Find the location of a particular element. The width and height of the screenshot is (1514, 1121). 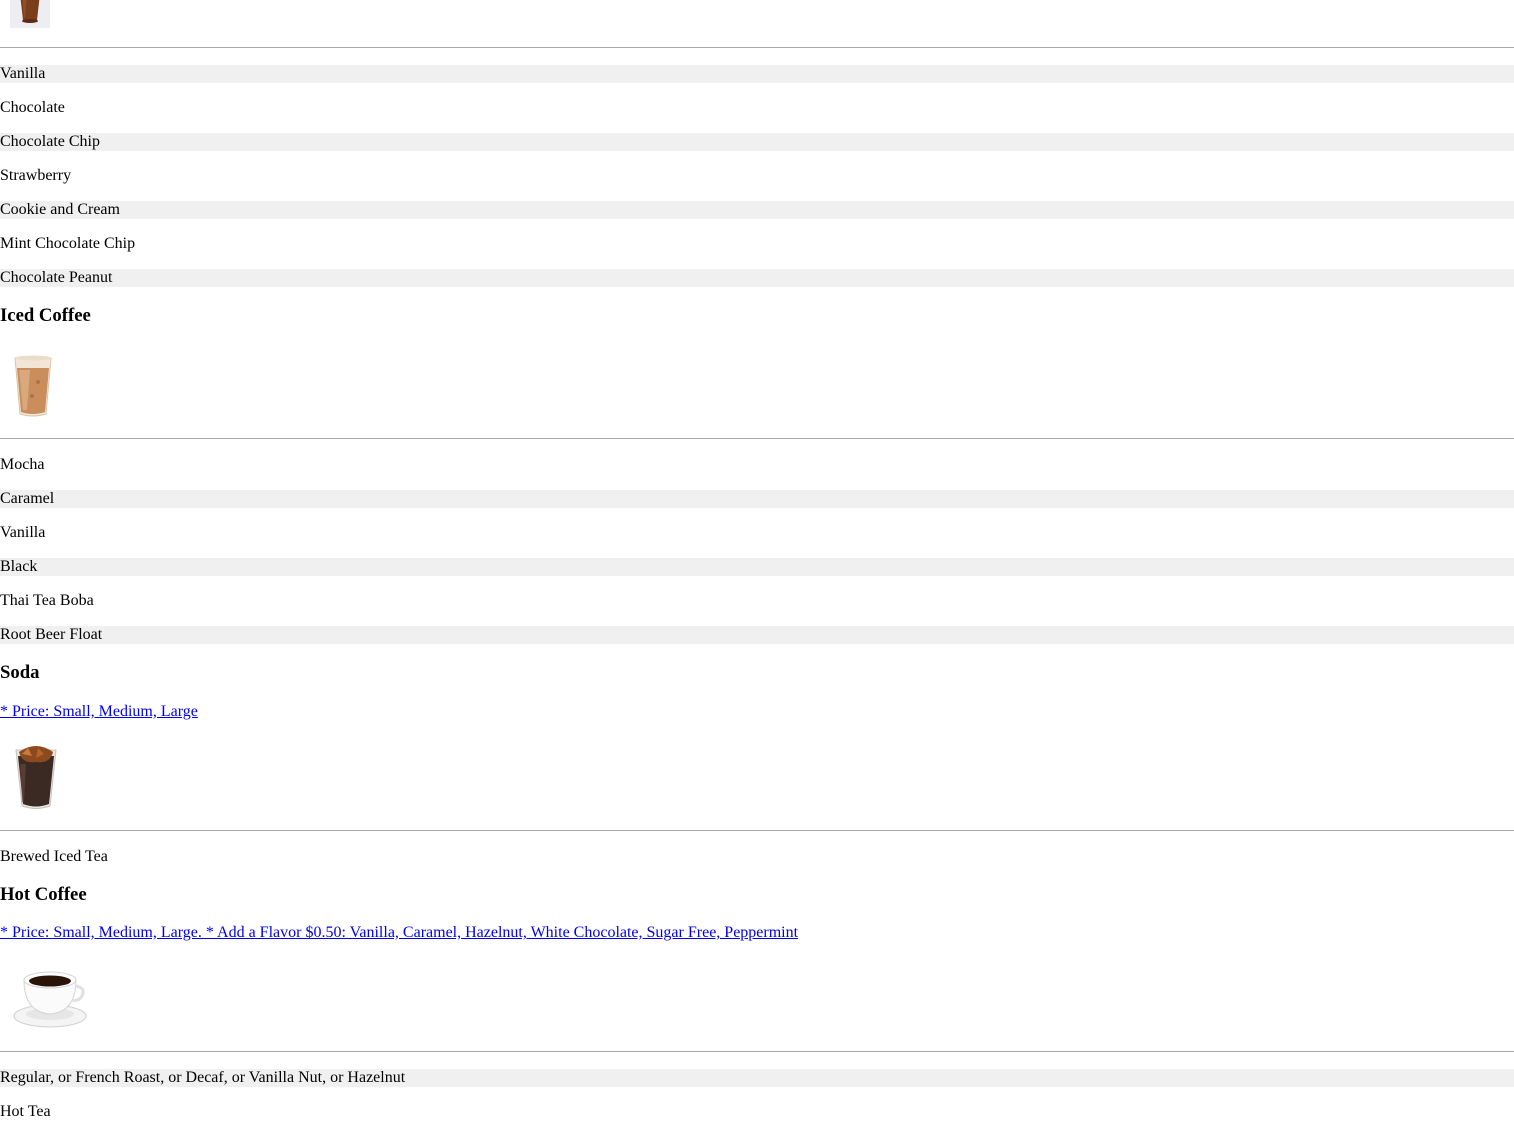

list-item: Thai Tea Boba is located at coordinates (47, 600).